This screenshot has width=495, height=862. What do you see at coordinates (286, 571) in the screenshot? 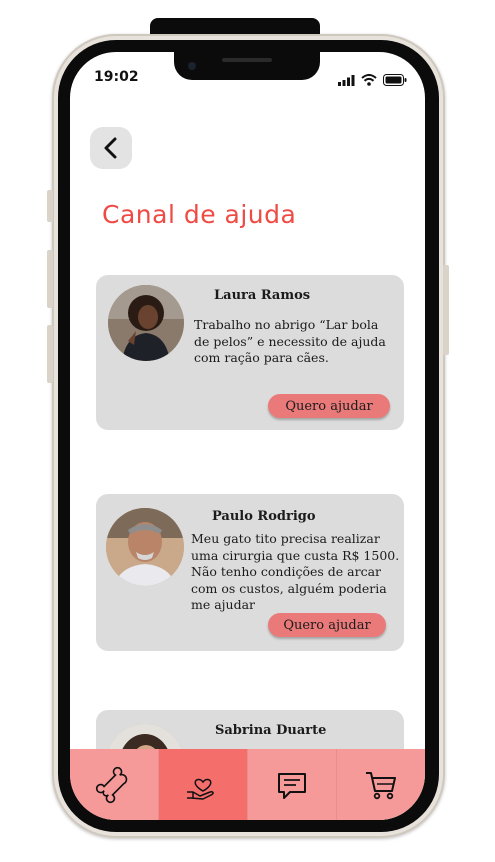
I see `request-text-line: Não tenho condições de arcar` at bounding box center [286, 571].